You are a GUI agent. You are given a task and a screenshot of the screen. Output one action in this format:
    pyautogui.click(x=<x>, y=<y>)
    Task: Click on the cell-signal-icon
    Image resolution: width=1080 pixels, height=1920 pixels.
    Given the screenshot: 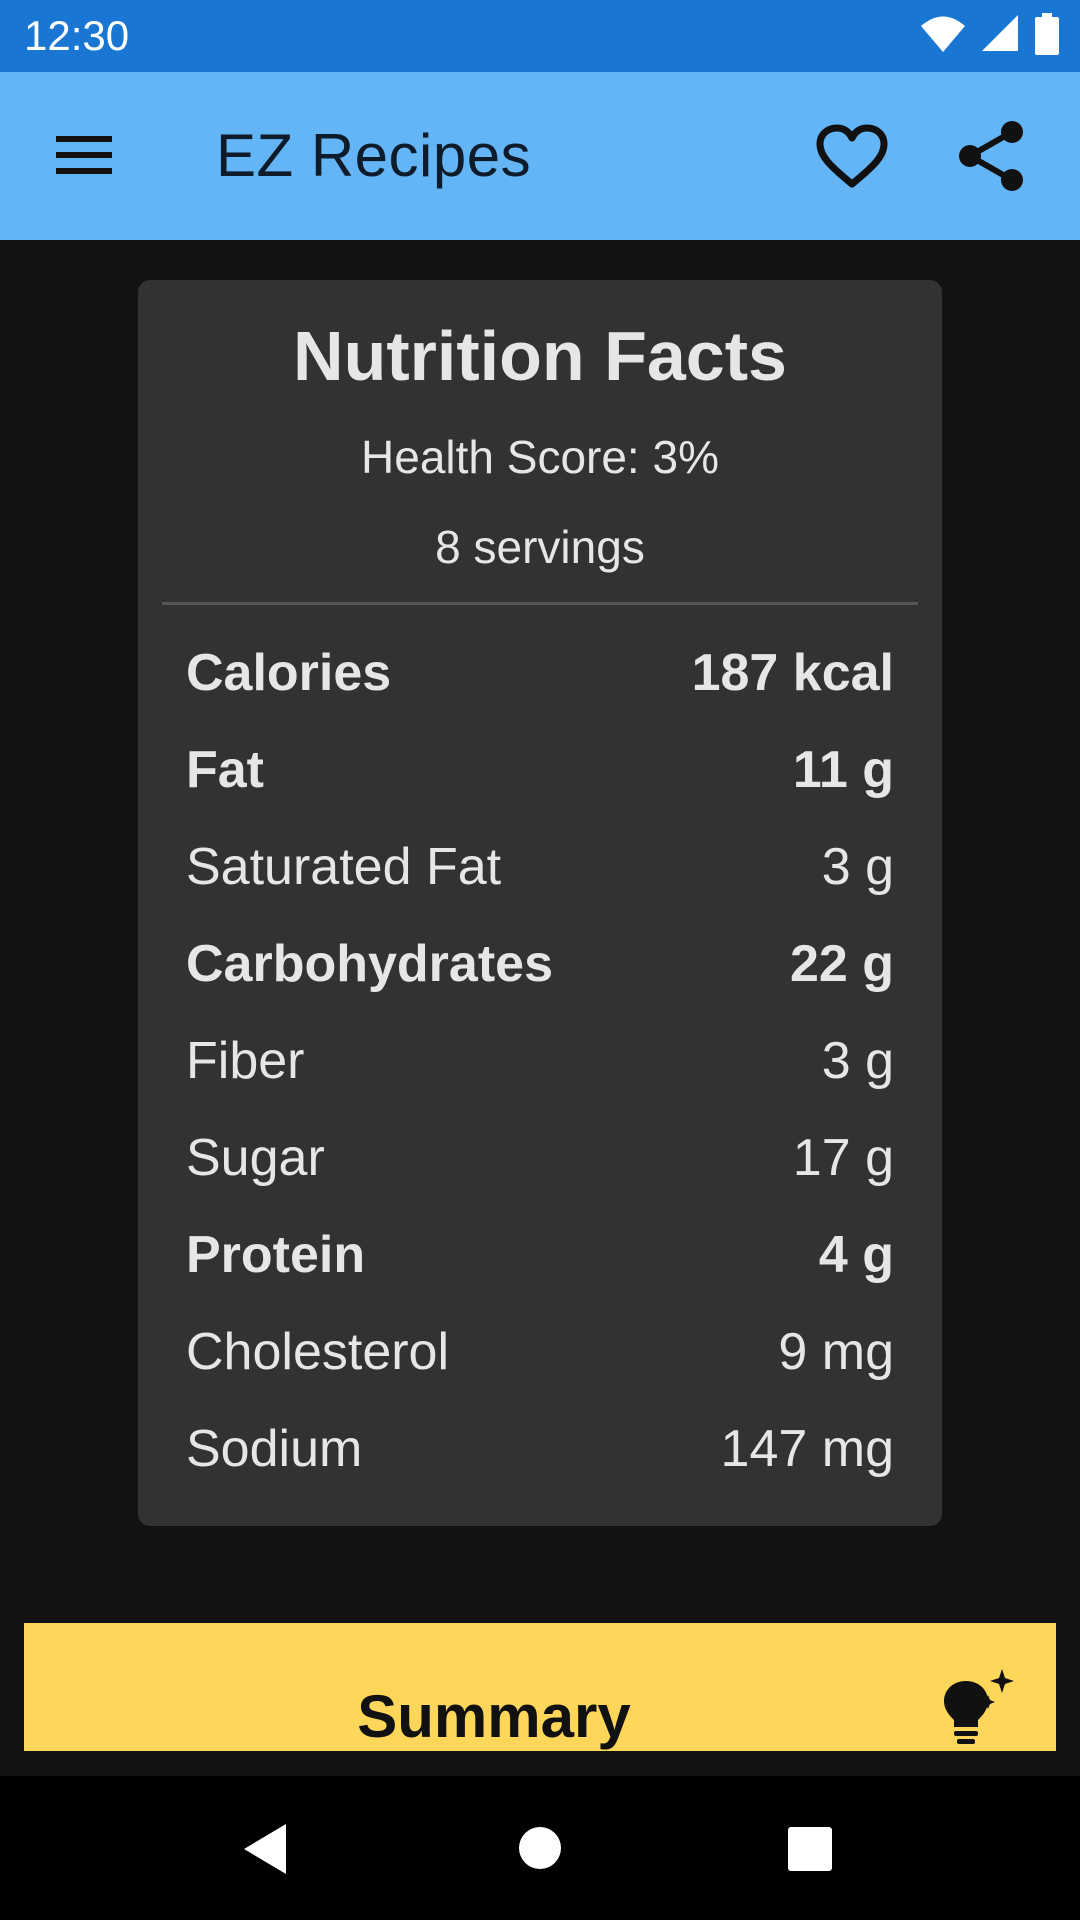 What is the action you would take?
    pyautogui.click(x=1000, y=36)
    